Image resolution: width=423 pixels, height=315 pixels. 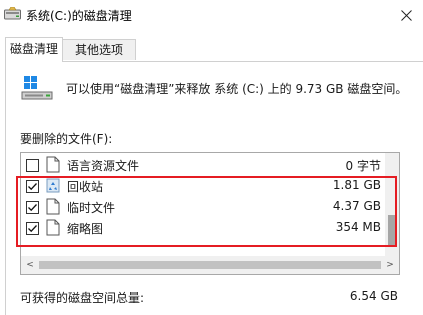 I want to click on checkbox-language-resources, so click(x=32, y=165).